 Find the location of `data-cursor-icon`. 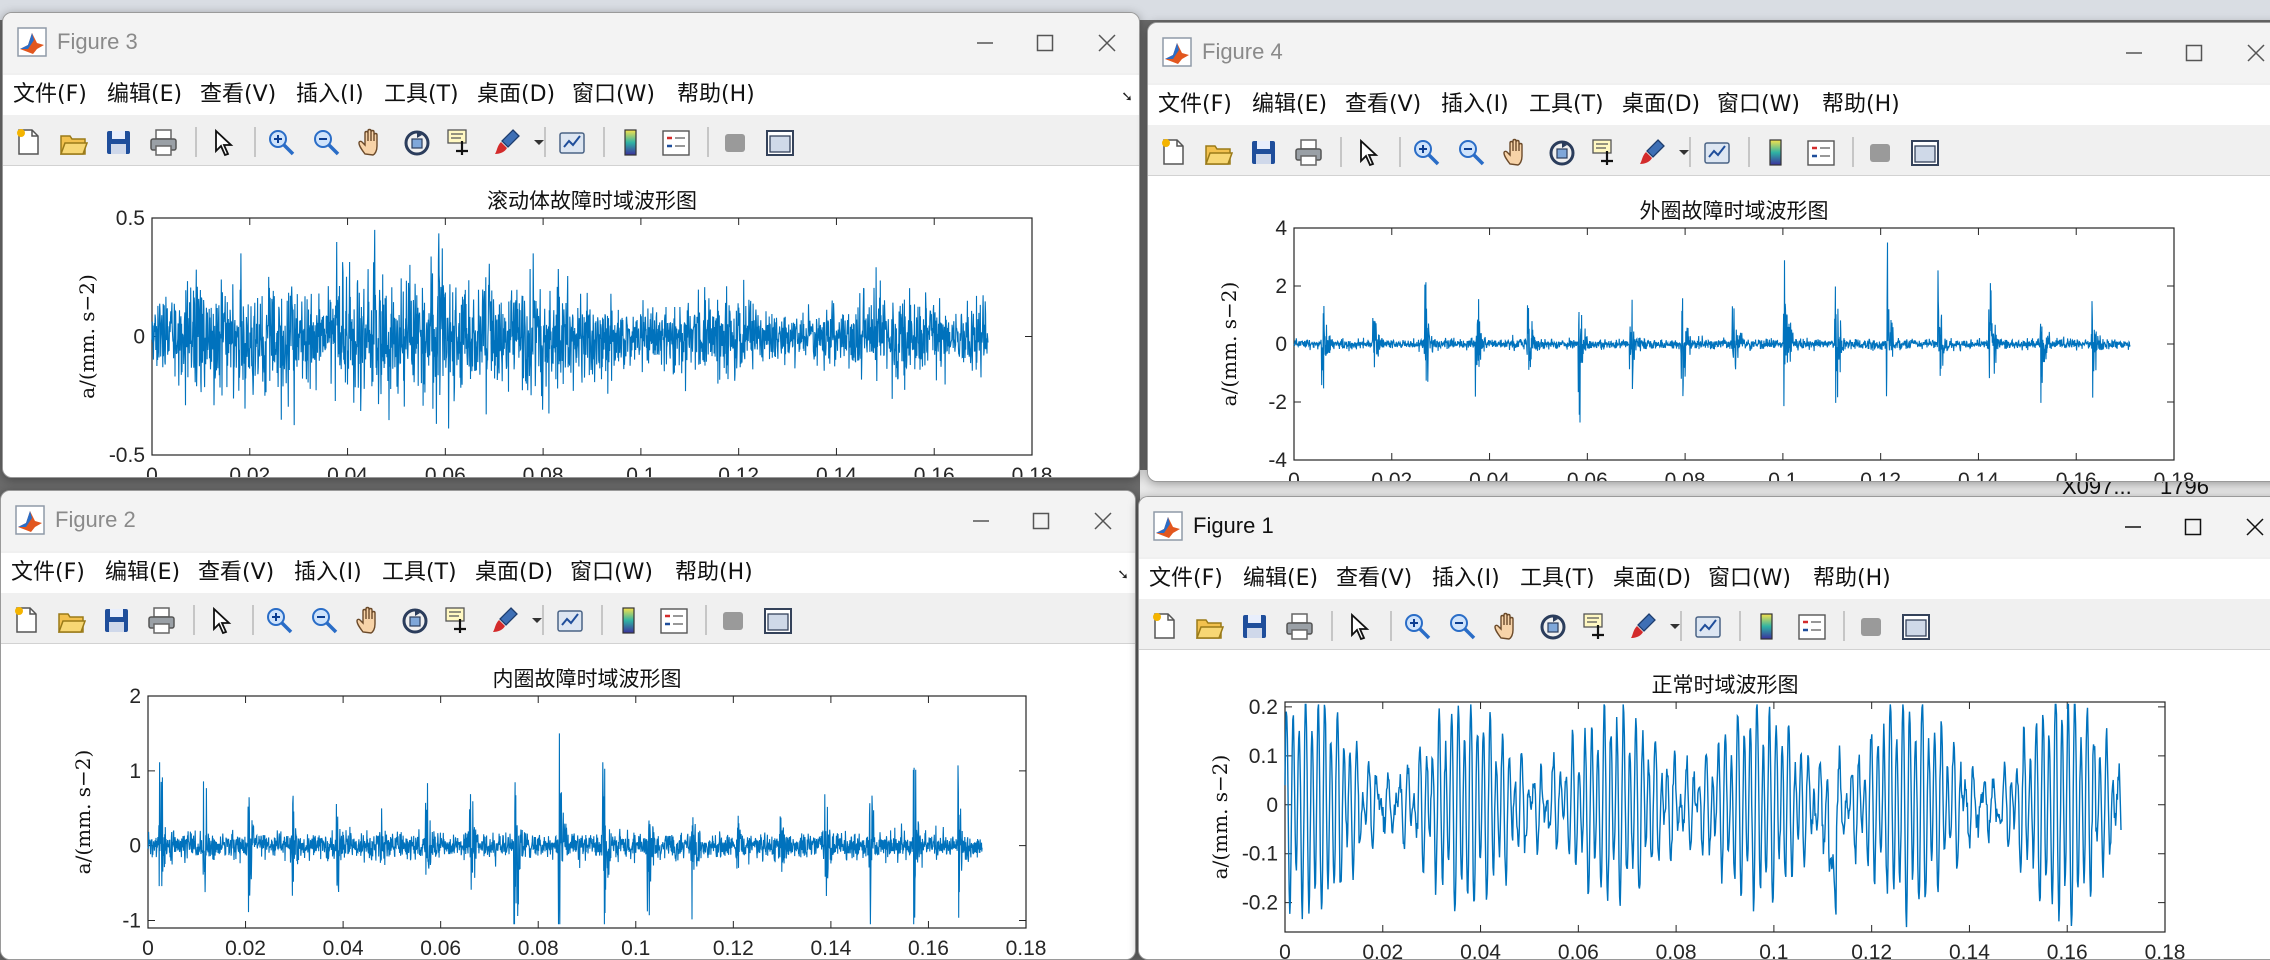

data-cursor-icon is located at coordinates (1597, 626).